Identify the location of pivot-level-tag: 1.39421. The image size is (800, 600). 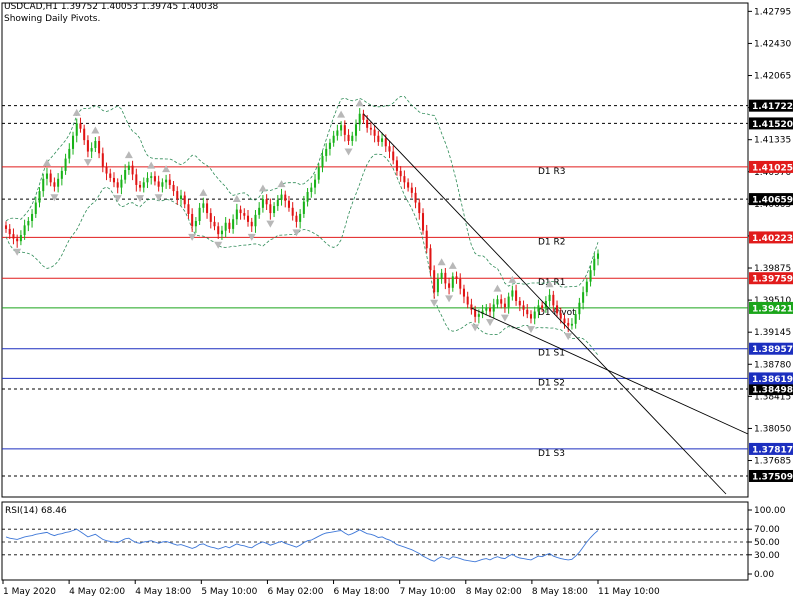
(772, 309).